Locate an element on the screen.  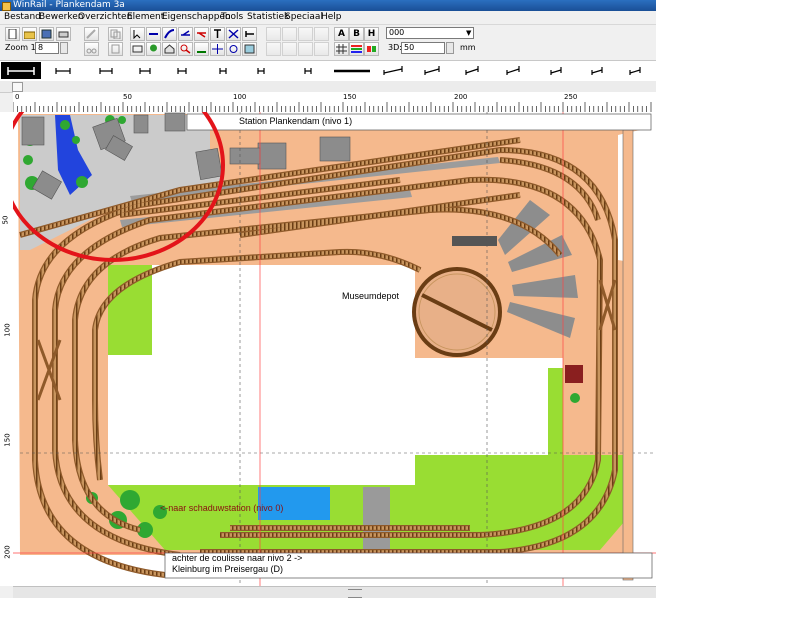
horizontal-ruler: 0 50 100 150 200 250 is located at coordinates (334, 102).